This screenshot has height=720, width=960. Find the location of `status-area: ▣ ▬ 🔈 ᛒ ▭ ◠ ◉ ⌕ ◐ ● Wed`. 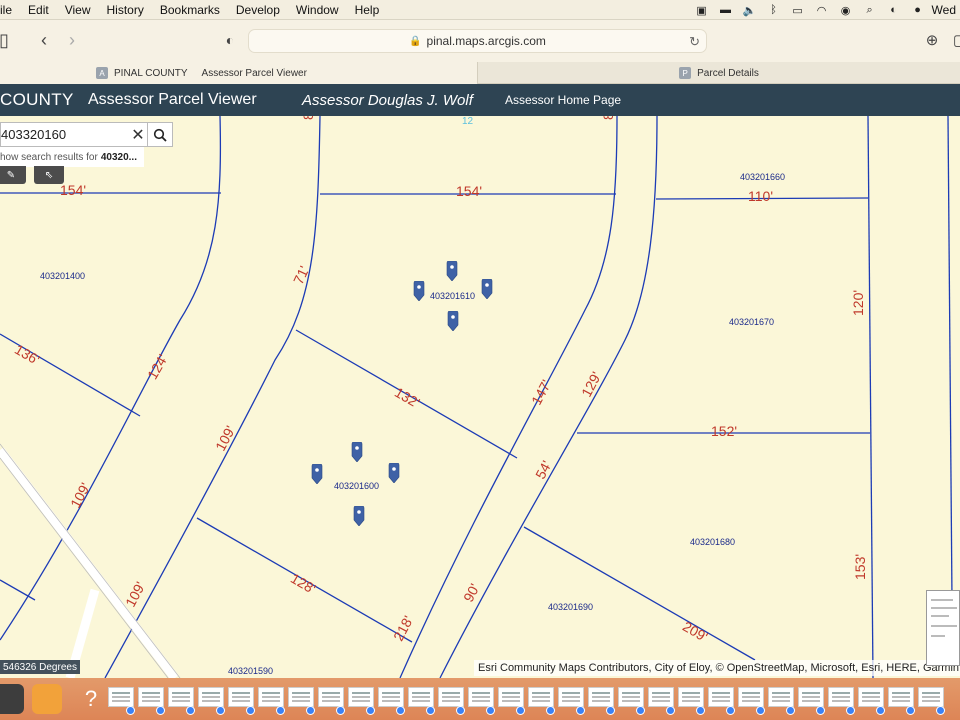

status-area: ▣ ▬ 🔈 ᛒ ▭ ◠ ◉ ⌕ ◐ ● Wed is located at coordinates (825, 10).